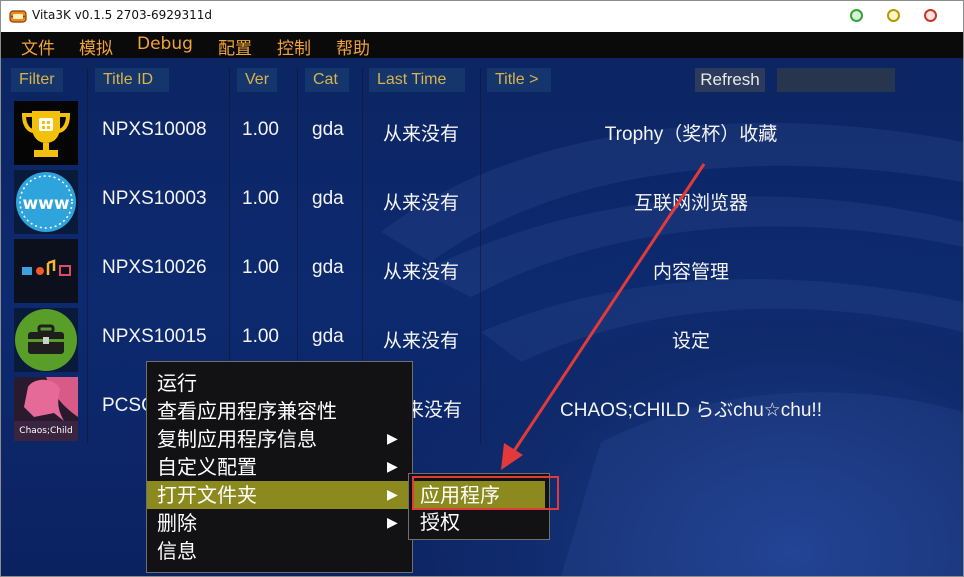 The width and height of the screenshot is (964, 577). Describe the element at coordinates (434, 410) in the screenshot. I see `last-time-cell: 来没有` at that location.